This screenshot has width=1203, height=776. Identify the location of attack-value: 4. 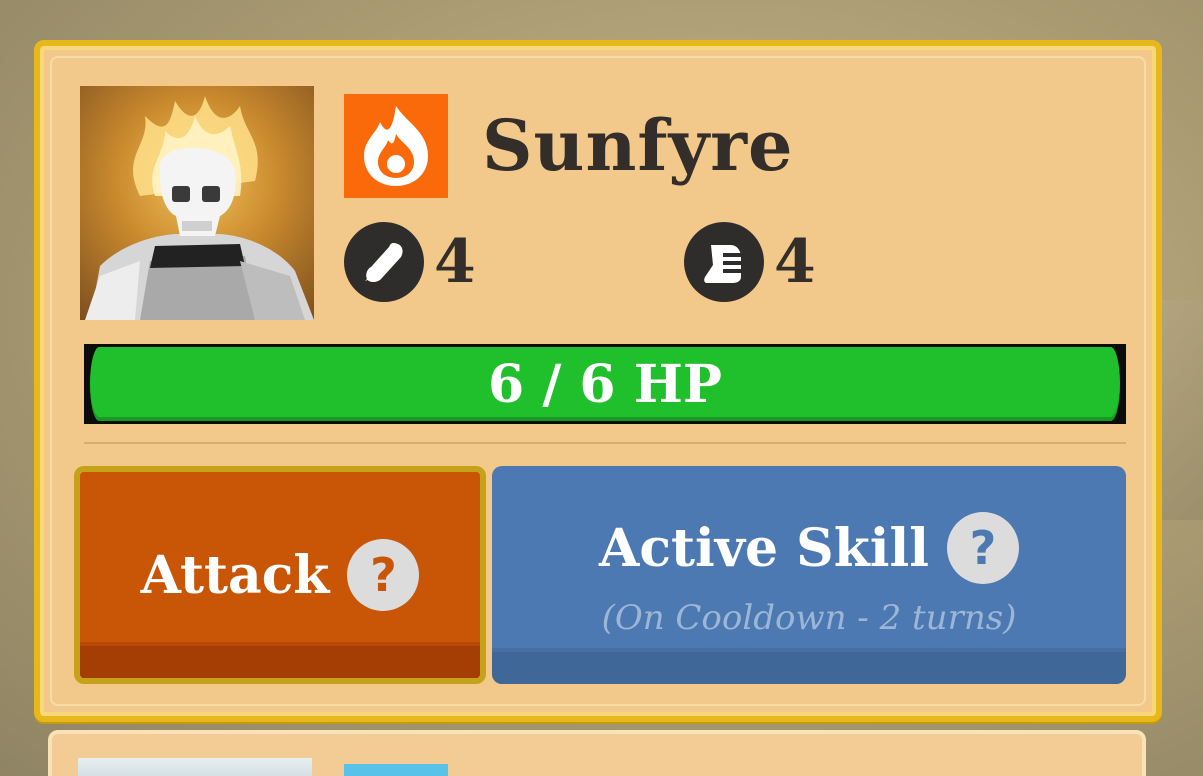
(455, 262).